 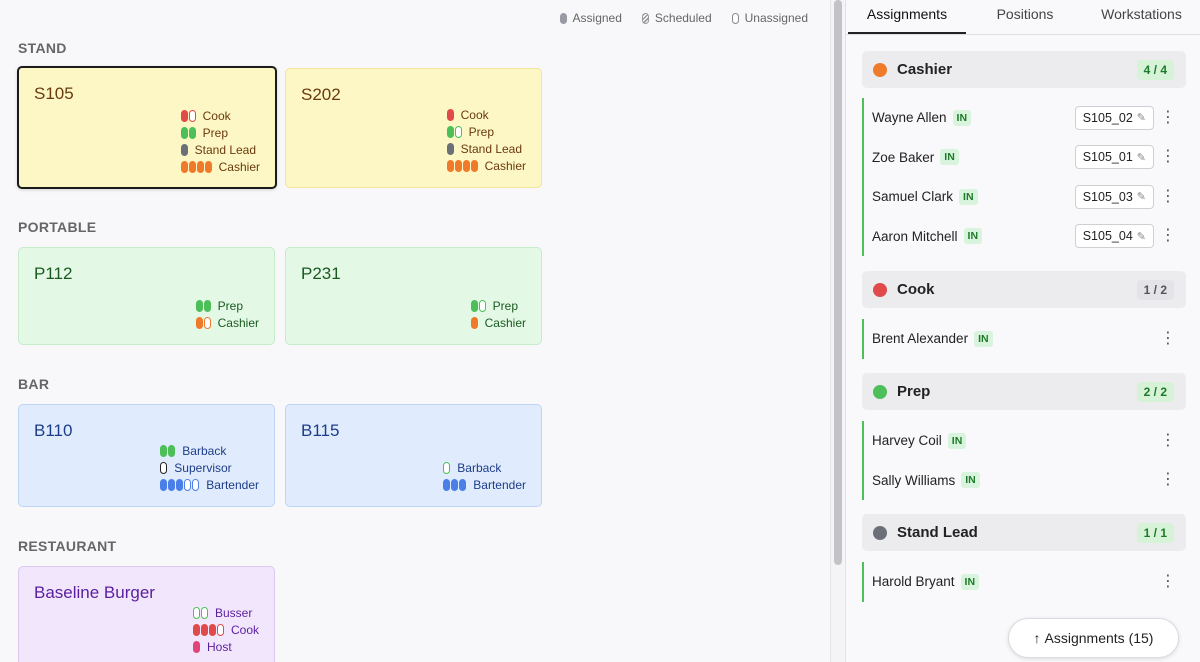 I want to click on assignment-row: Samuel Clark IN S105_03 ✎ ⋮, so click(x=1025, y=197).